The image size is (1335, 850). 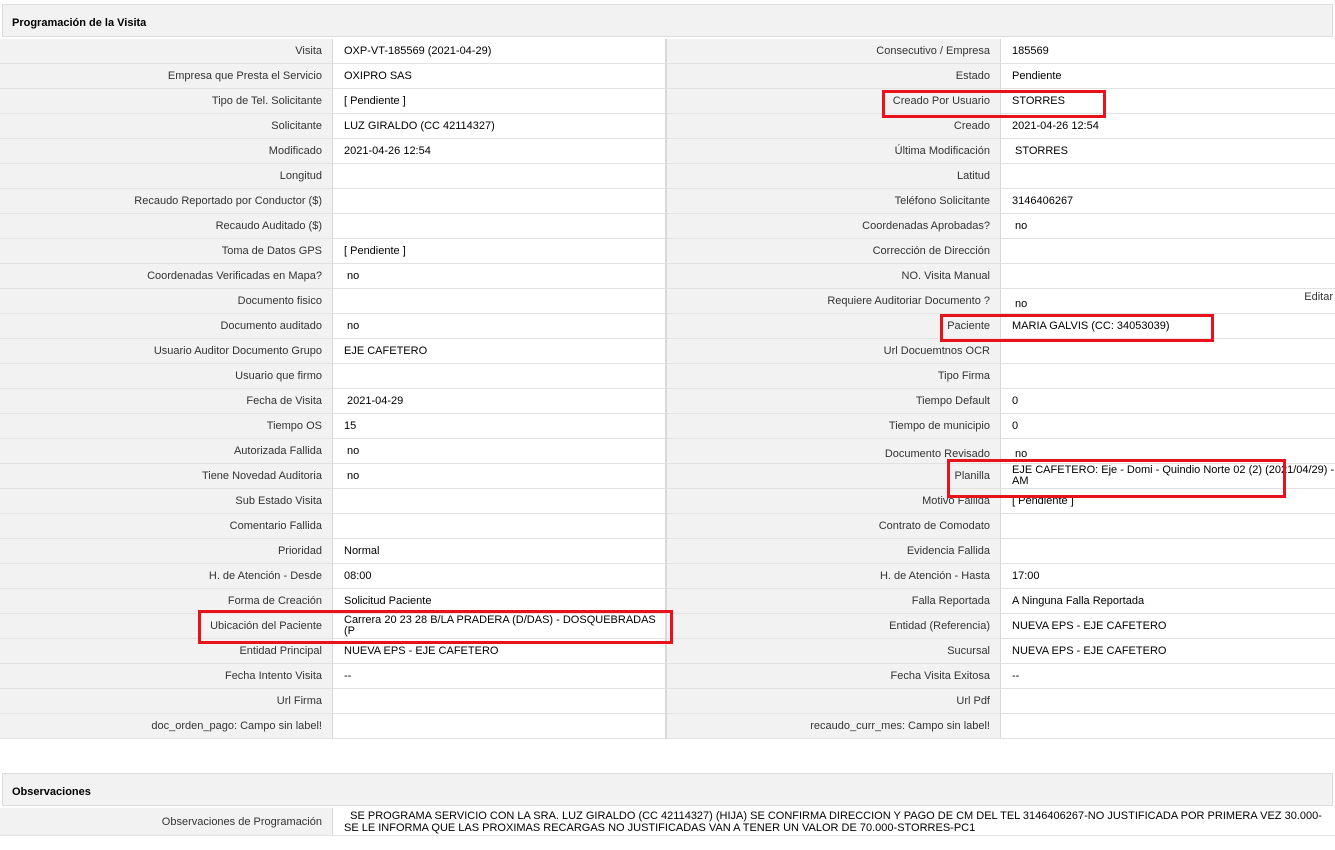 What do you see at coordinates (166, 176) in the screenshot?
I see `field-label: Longitud` at bounding box center [166, 176].